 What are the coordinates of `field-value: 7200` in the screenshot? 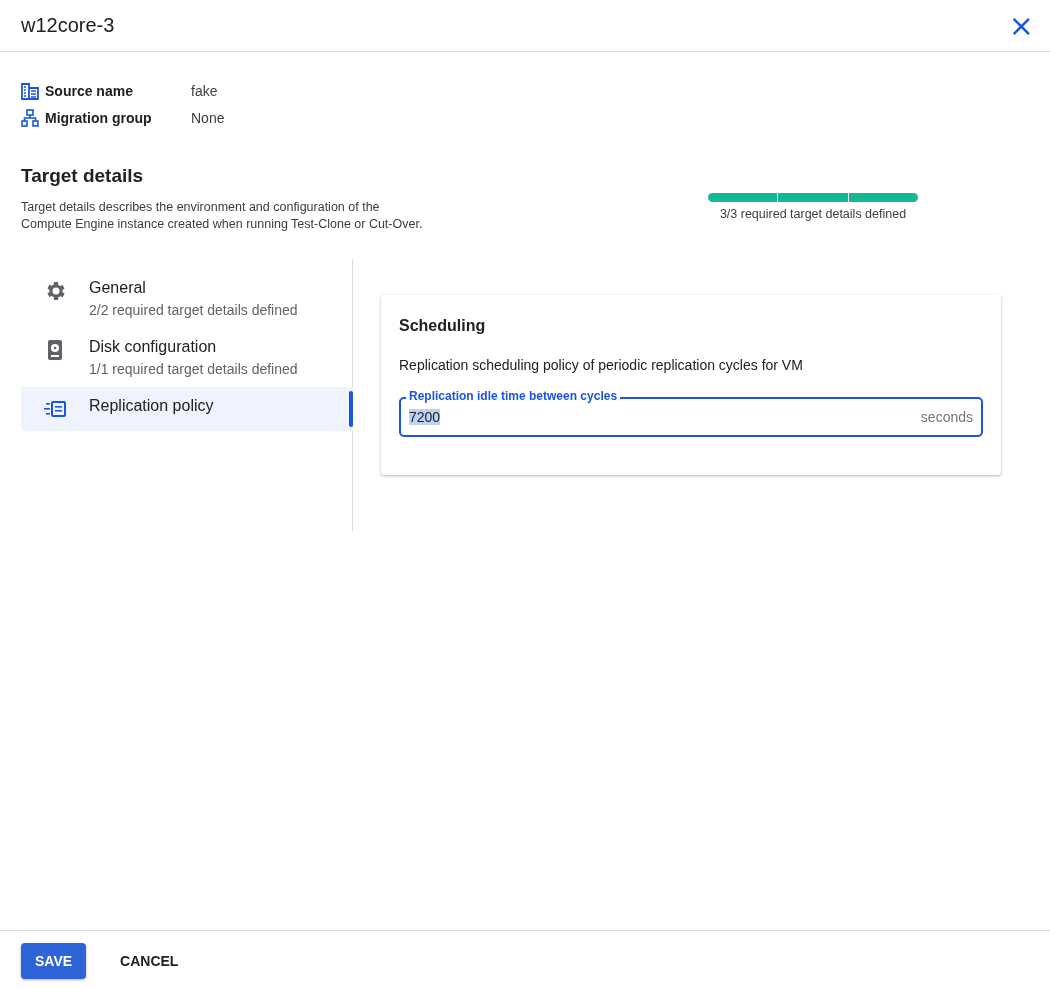 It's located at (425, 417).